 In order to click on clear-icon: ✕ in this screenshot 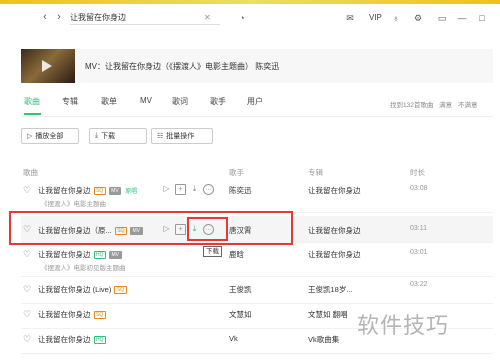, I will do `click(207, 17)`.